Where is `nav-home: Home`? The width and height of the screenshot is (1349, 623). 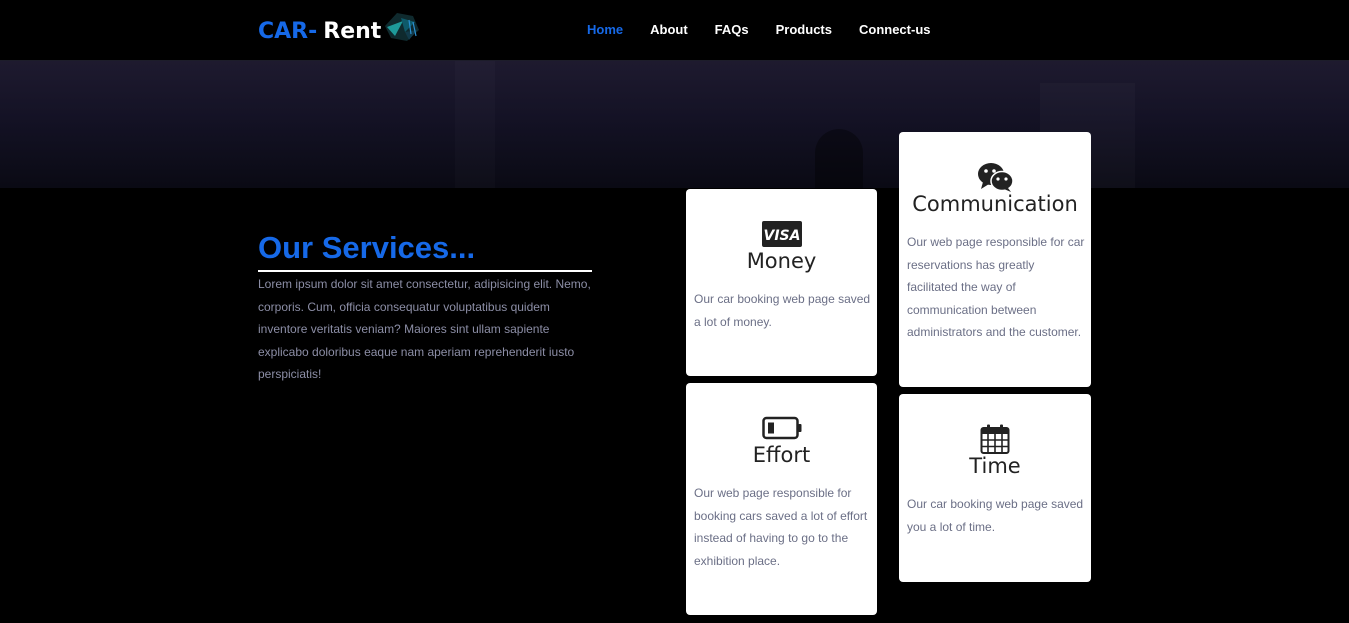
nav-home: Home is located at coordinates (605, 29).